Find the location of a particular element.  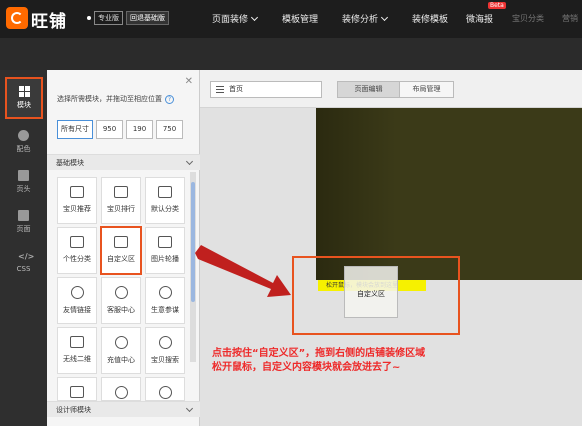

module-item-search: 宝贝搜索 is located at coordinates (165, 350).